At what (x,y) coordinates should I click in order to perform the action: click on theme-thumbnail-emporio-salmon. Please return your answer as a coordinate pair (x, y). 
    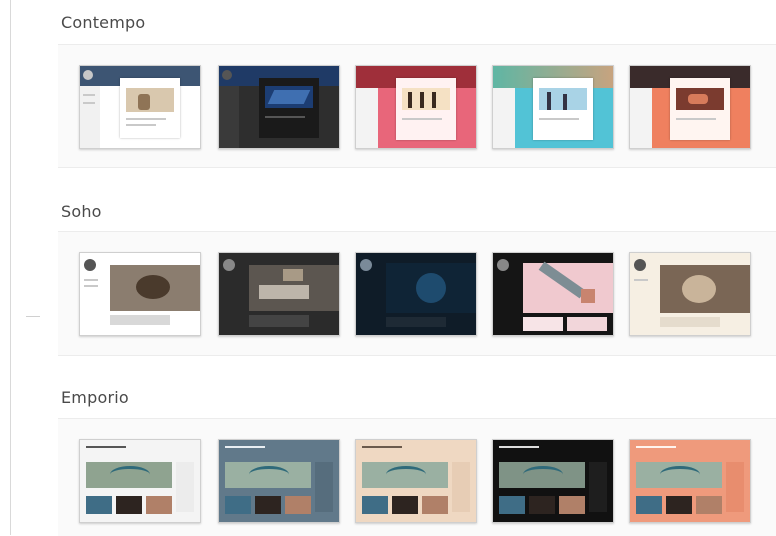
    Looking at the image, I should click on (690, 481).